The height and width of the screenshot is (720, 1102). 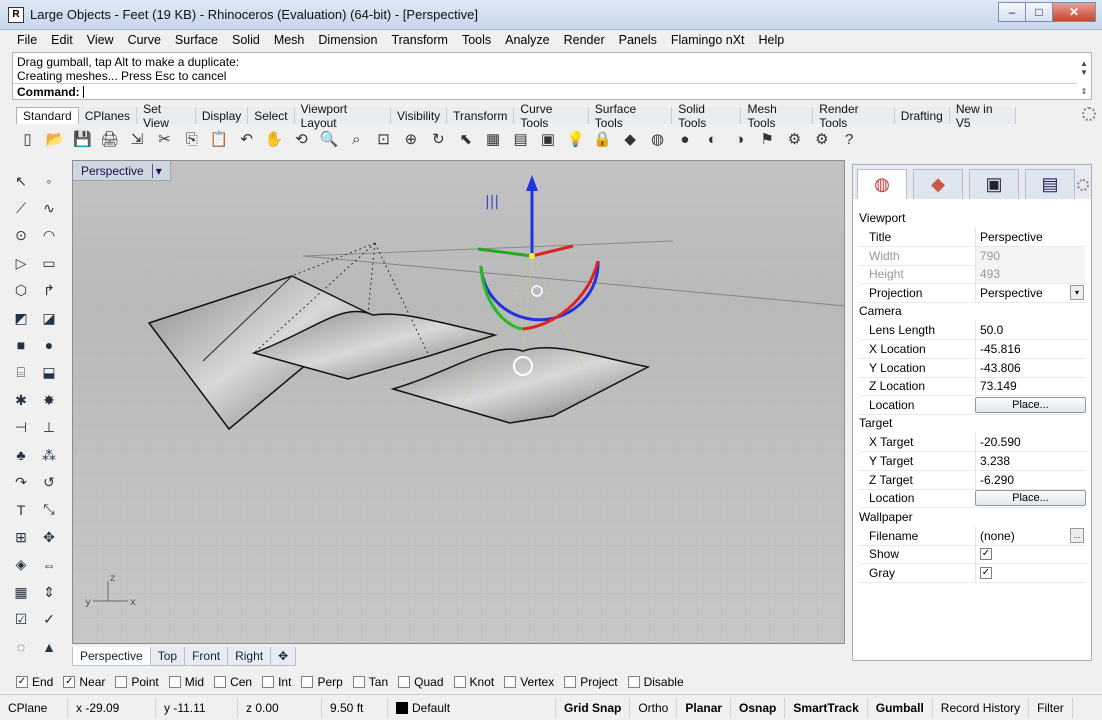 I want to click on explode-icon: ✸, so click(x=49, y=400).